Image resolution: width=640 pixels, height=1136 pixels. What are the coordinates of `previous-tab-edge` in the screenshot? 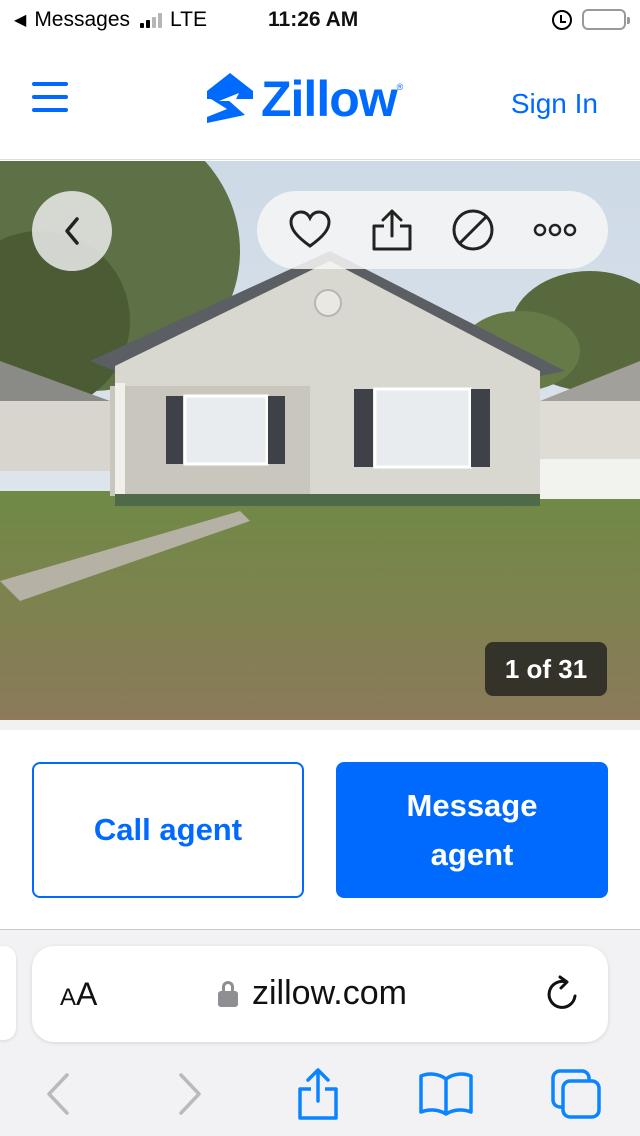 It's located at (8, 993).